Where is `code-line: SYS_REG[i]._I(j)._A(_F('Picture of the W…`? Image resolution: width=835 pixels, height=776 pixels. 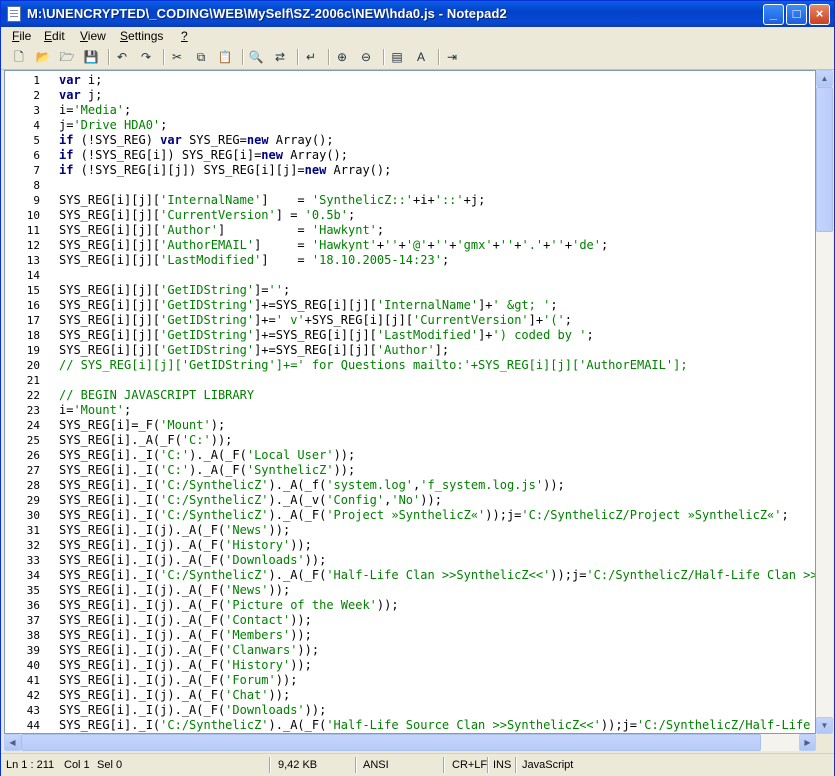
code-line: SYS_REG[i]._I(j)._A(_F('Picture of the W… is located at coordinates (229, 605).